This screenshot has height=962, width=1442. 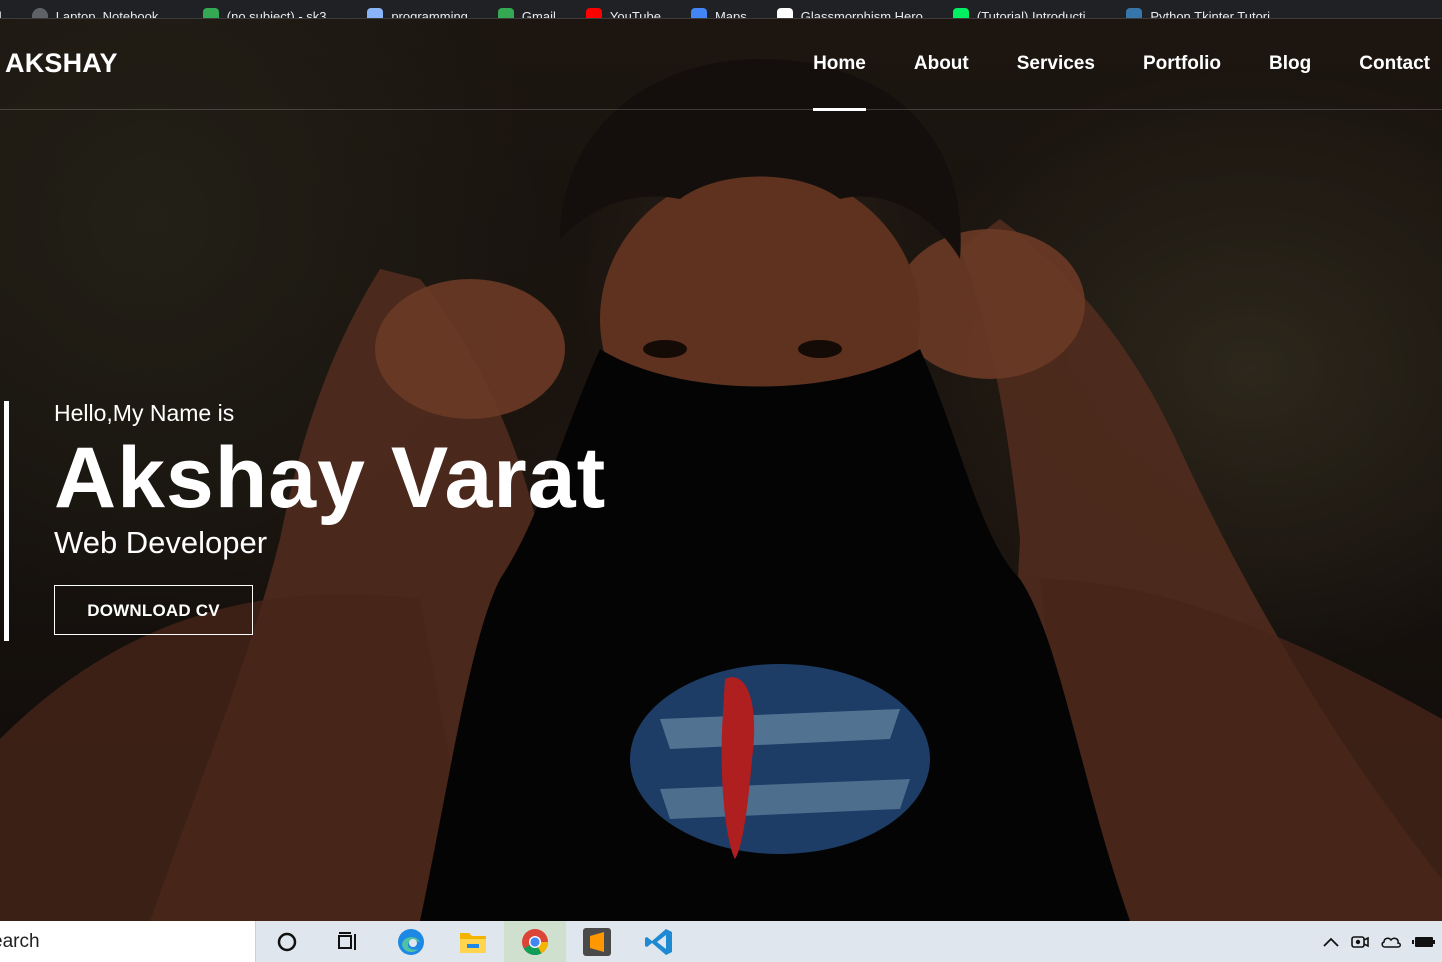 I want to click on bookmark-partial: Bull, so click(x=1, y=13).